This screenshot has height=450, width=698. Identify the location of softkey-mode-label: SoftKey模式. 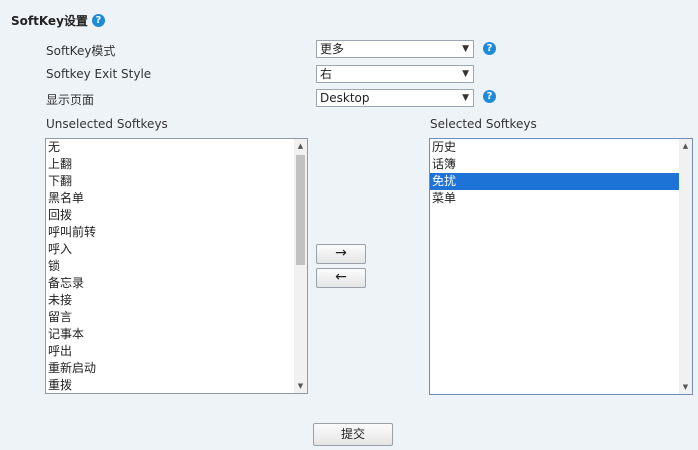
(81, 51).